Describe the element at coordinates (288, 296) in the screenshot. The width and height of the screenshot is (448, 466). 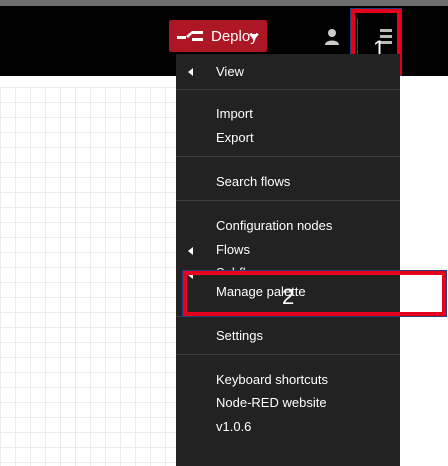
I see `callout-number-2: 2` at that location.